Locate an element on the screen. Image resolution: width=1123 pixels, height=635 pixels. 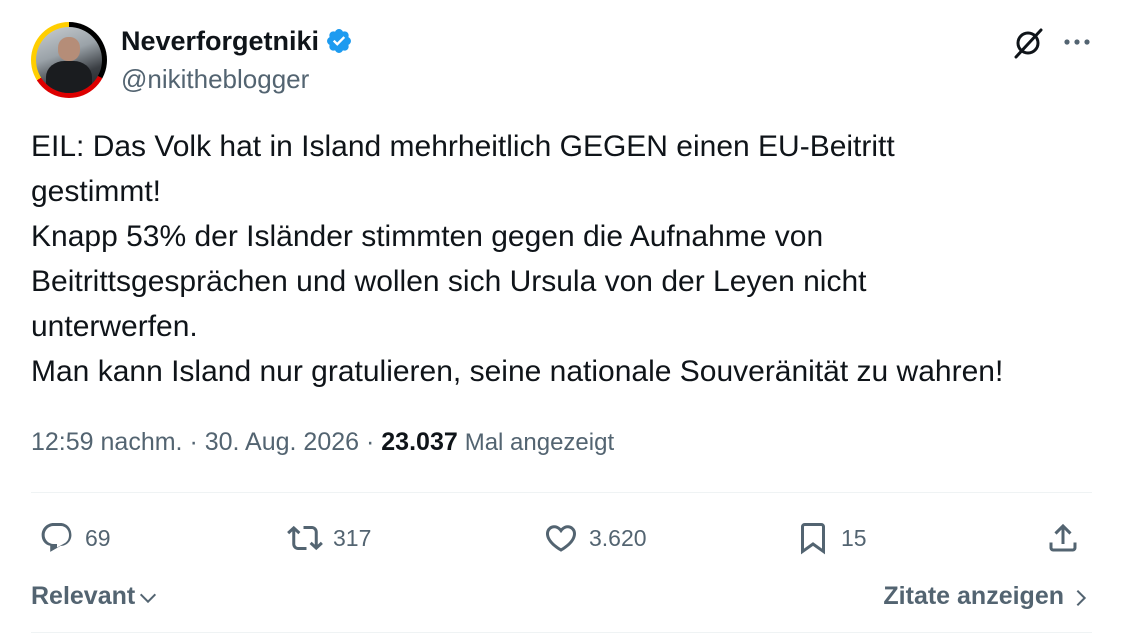
action-bar: 69 317 3.620 15 is located at coordinates (562, 538).